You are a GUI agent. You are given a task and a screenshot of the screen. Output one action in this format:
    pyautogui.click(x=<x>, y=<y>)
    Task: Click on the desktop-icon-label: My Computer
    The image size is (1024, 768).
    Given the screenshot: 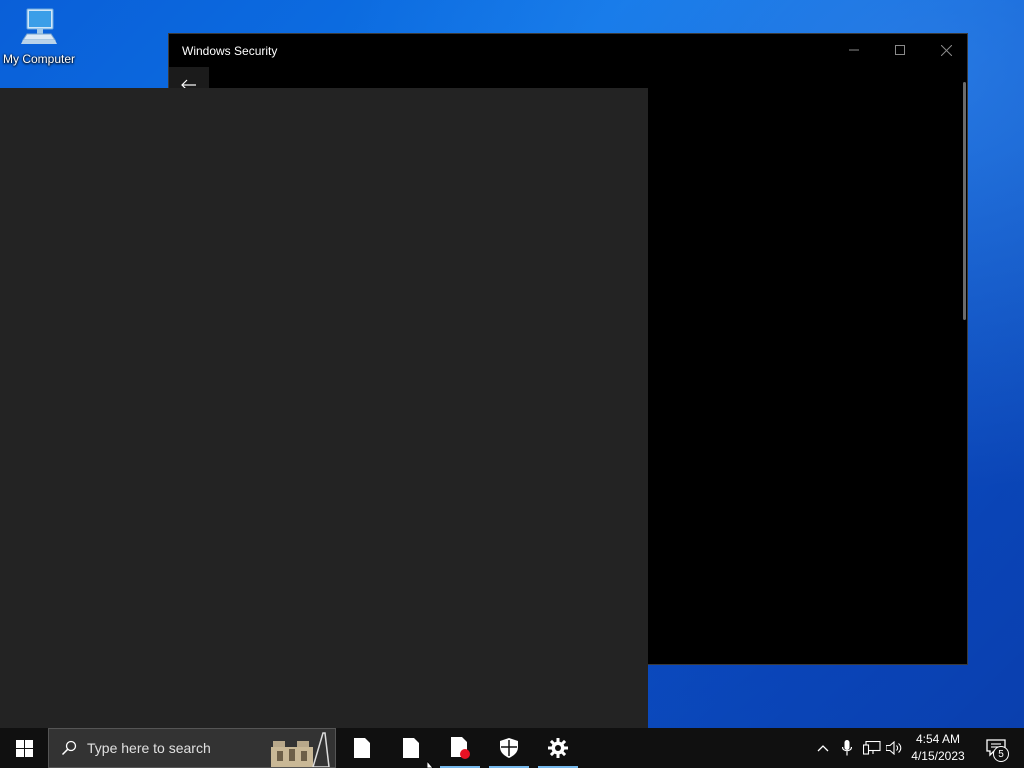 What is the action you would take?
    pyautogui.click(x=39, y=59)
    